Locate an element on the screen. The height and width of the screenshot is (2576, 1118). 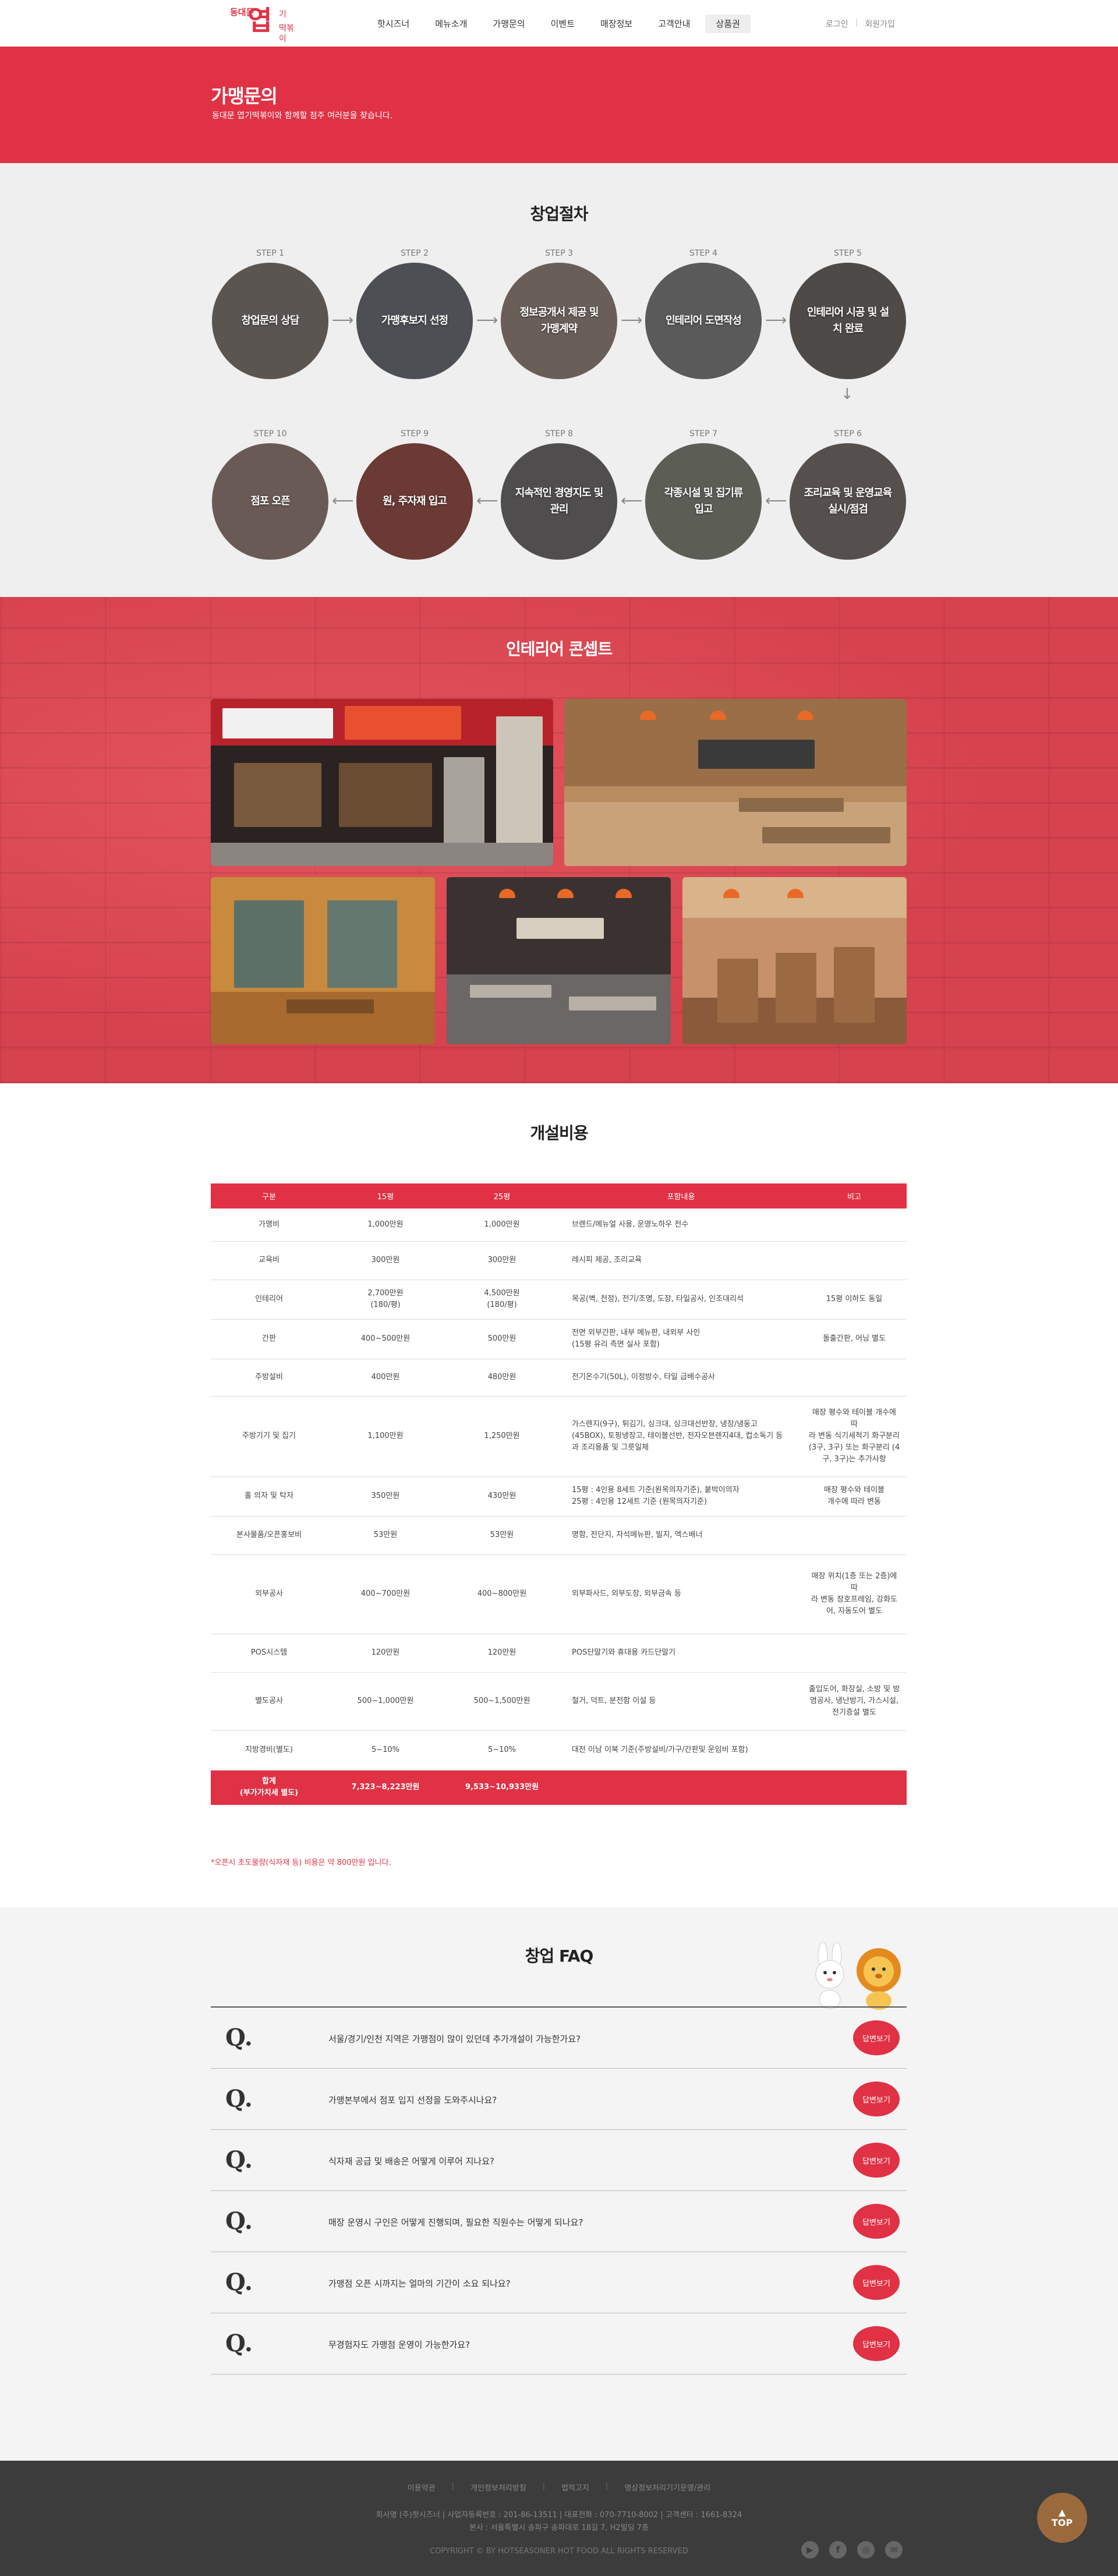
table-cell: 대전 이남 이북 기준(주방설비/가구/간판및 운임비 포함) is located at coordinates (681, 1750).